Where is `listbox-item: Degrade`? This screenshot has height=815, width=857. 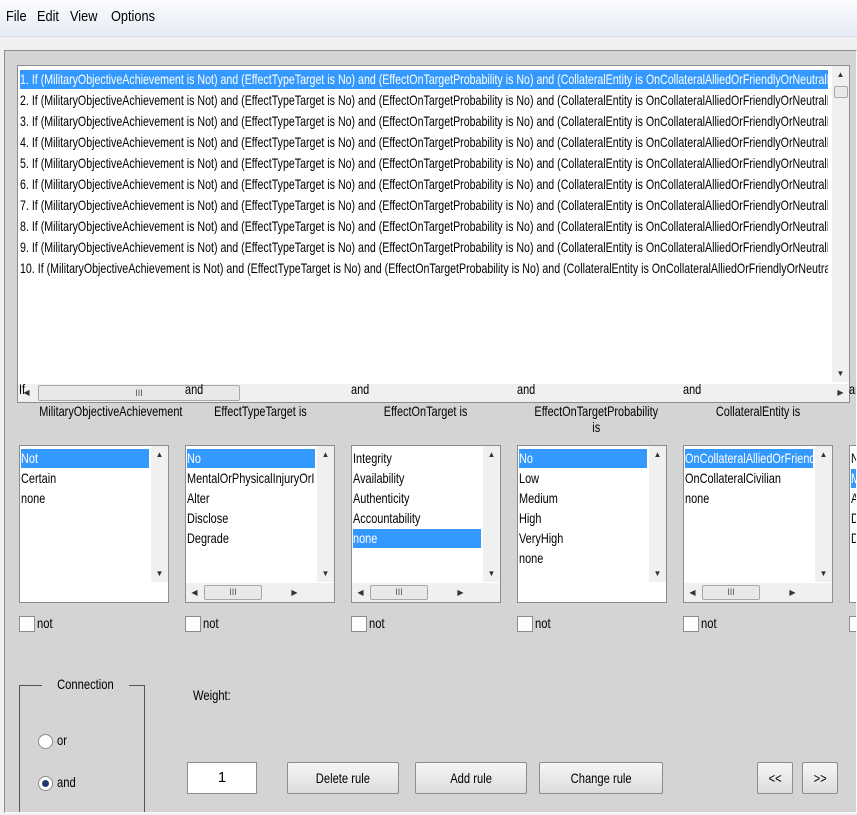
listbox-item: Degrade is located at coordinates (251, 538).